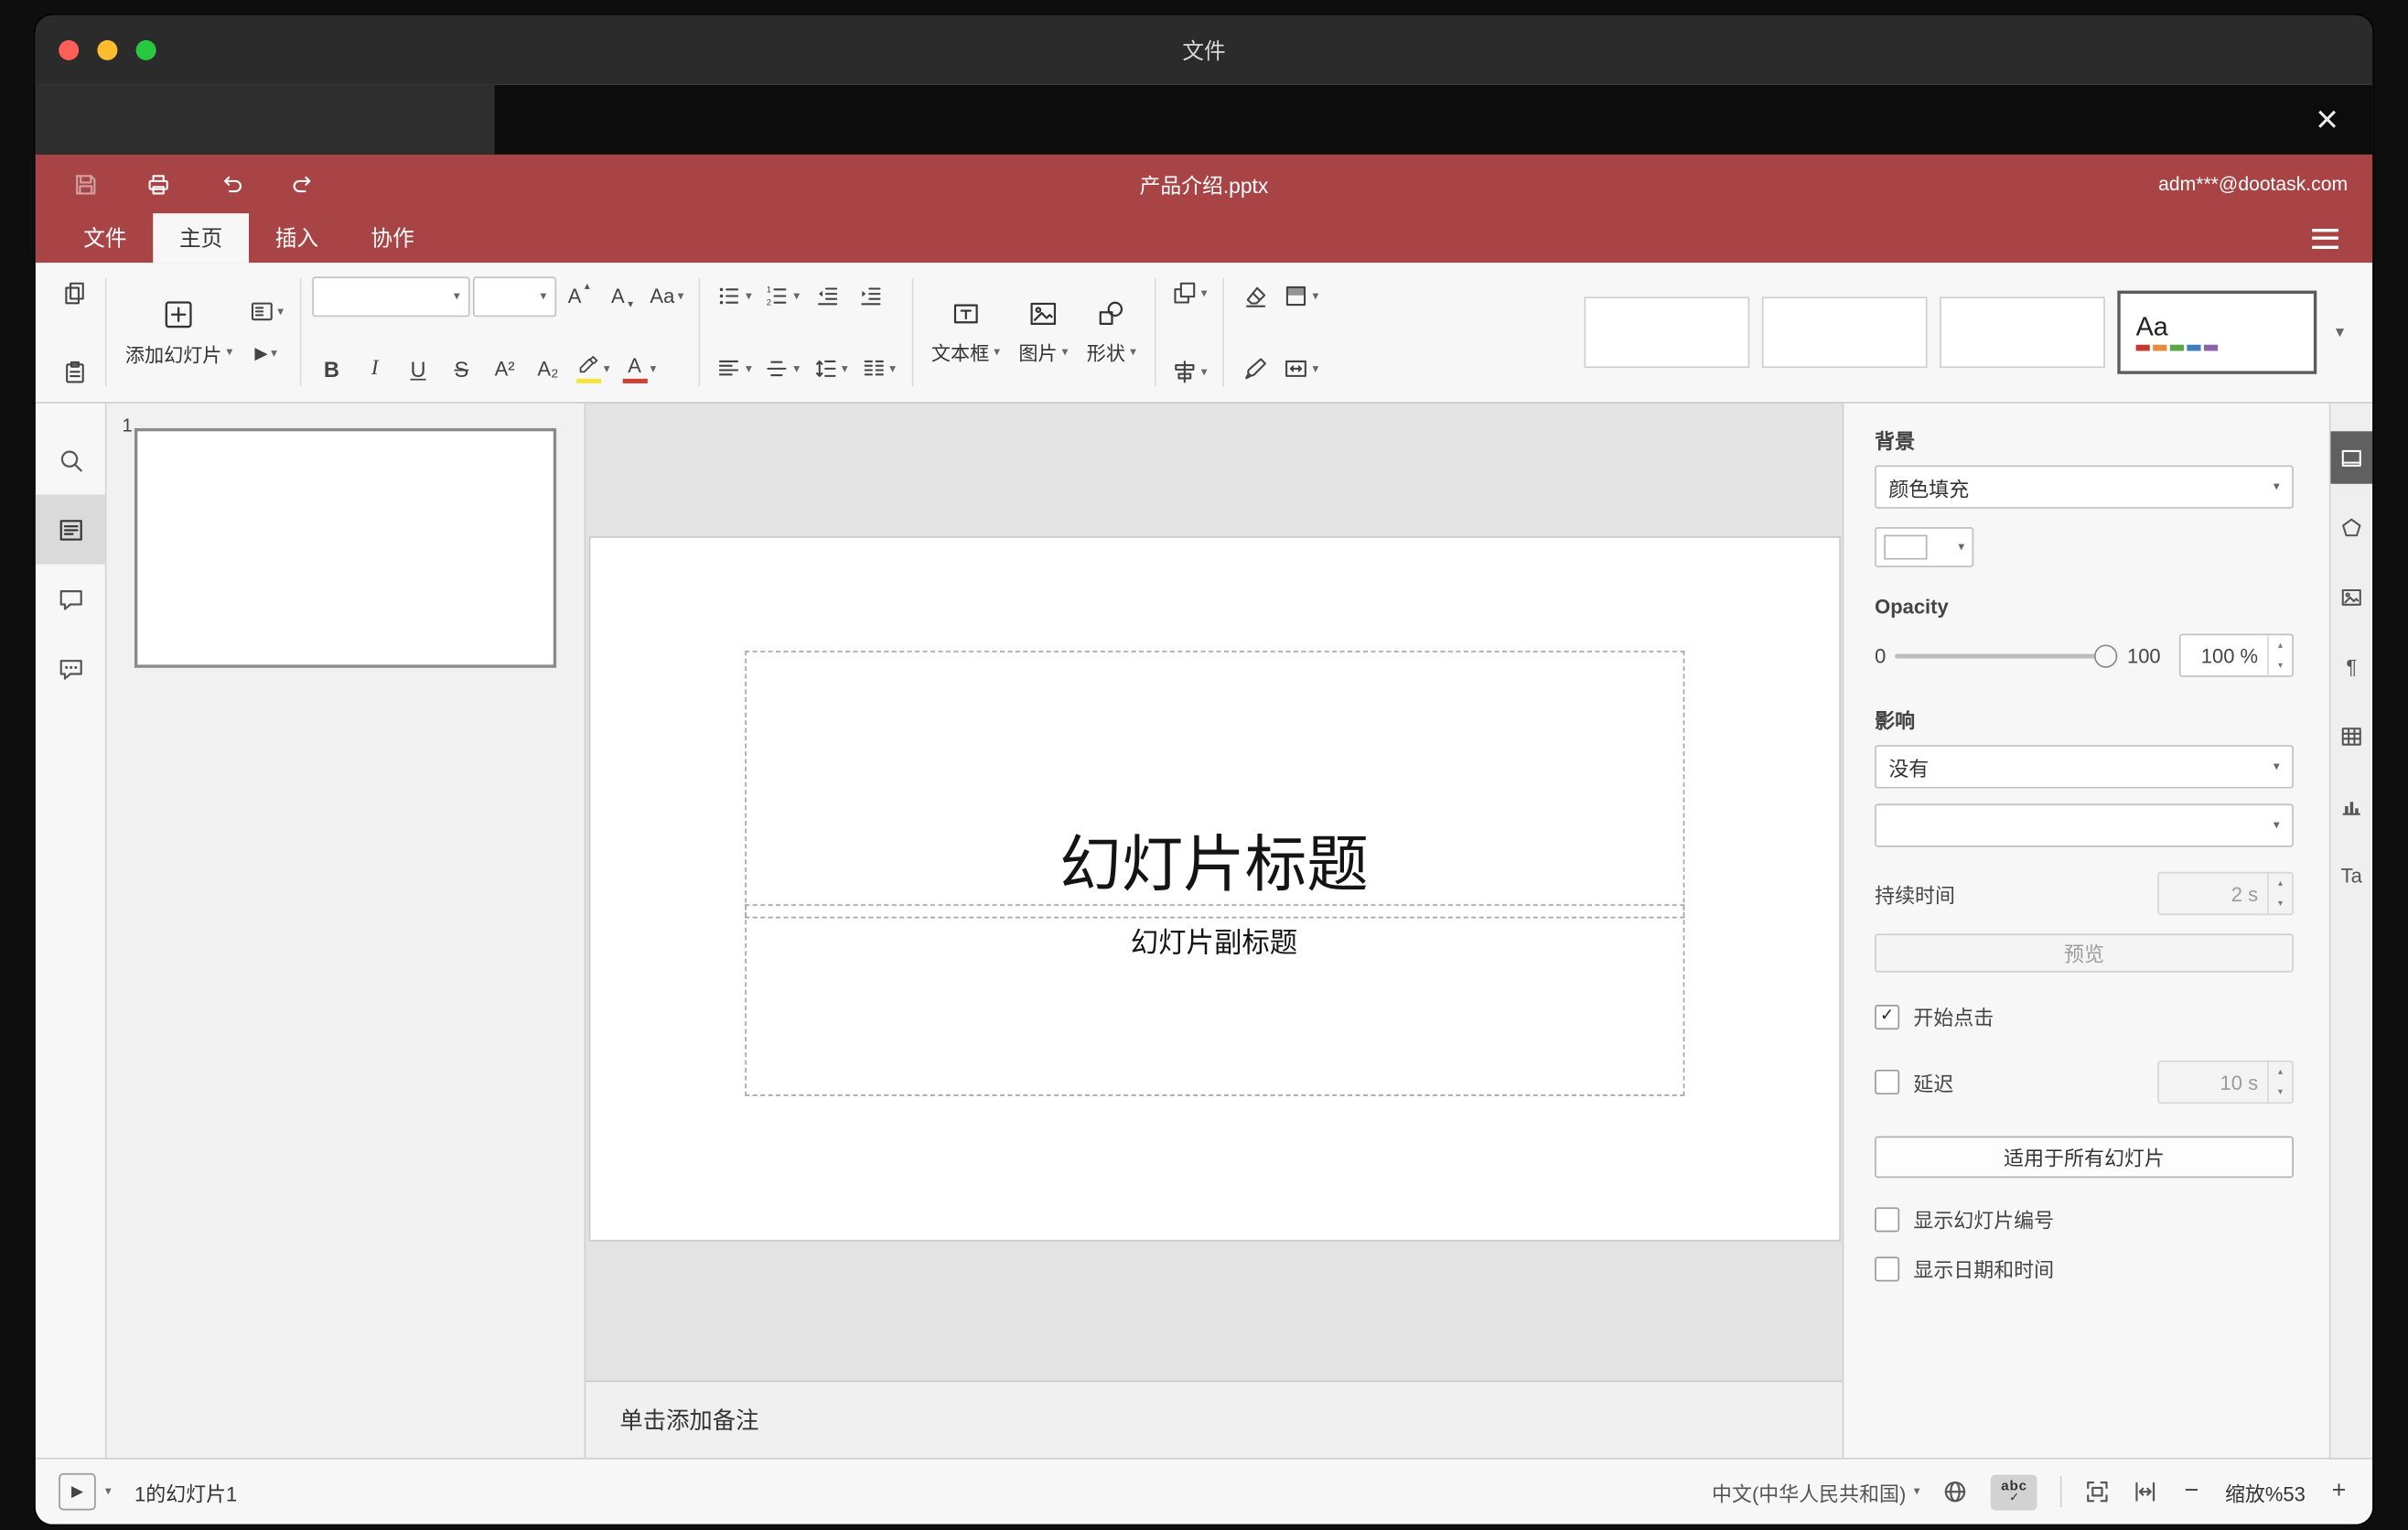  What do you see at coordinates (1214, 785) in the screenshot?
I see `slide-title-placeholder: 幻灯片标题` at bounding box center [1214, 785].